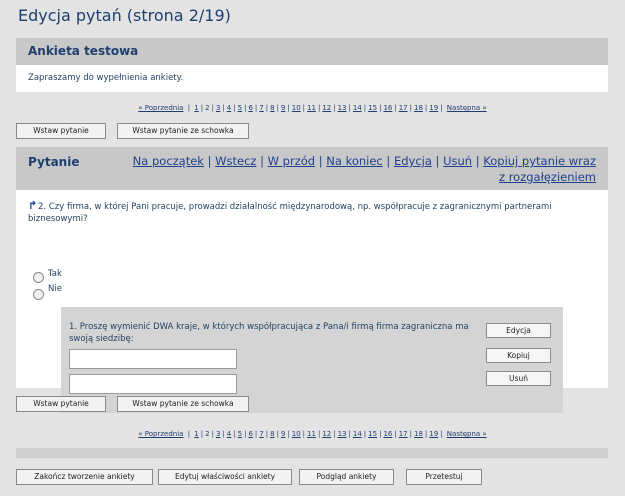 Image resolution: width=625 pixels, height=496 pixels. I want to click on link-last: Na koniec, so click(354, 161).